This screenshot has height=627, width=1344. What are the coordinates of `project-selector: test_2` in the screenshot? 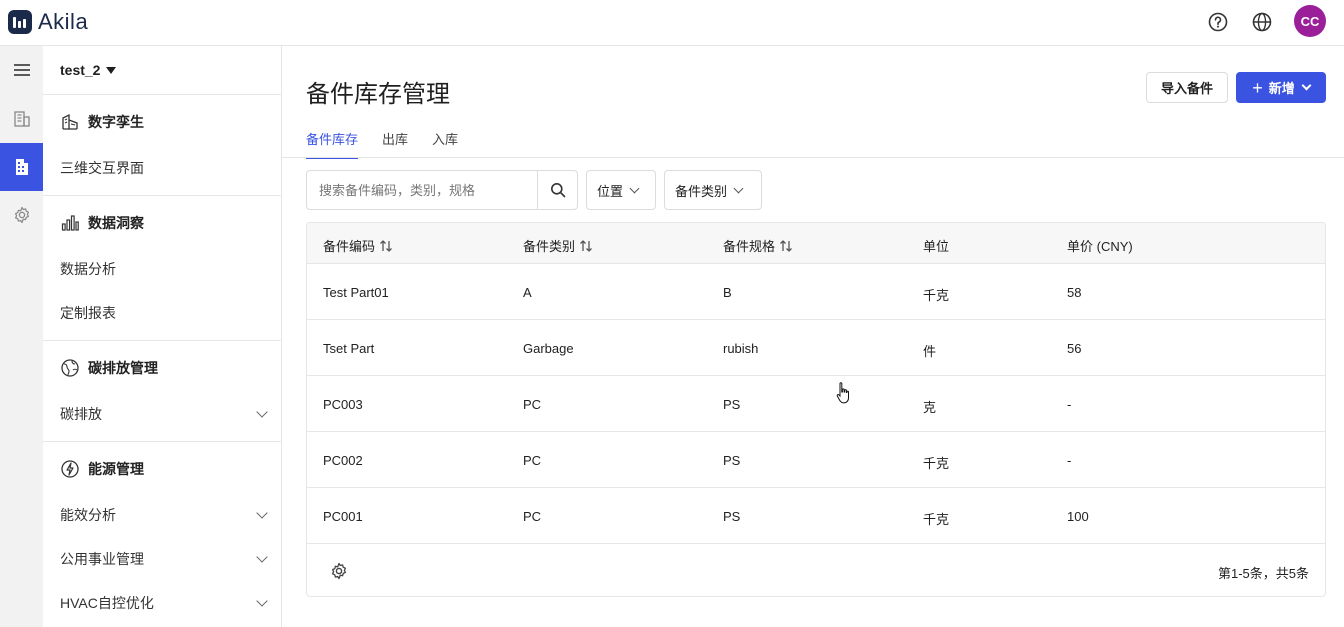 It's located at (88, 70).